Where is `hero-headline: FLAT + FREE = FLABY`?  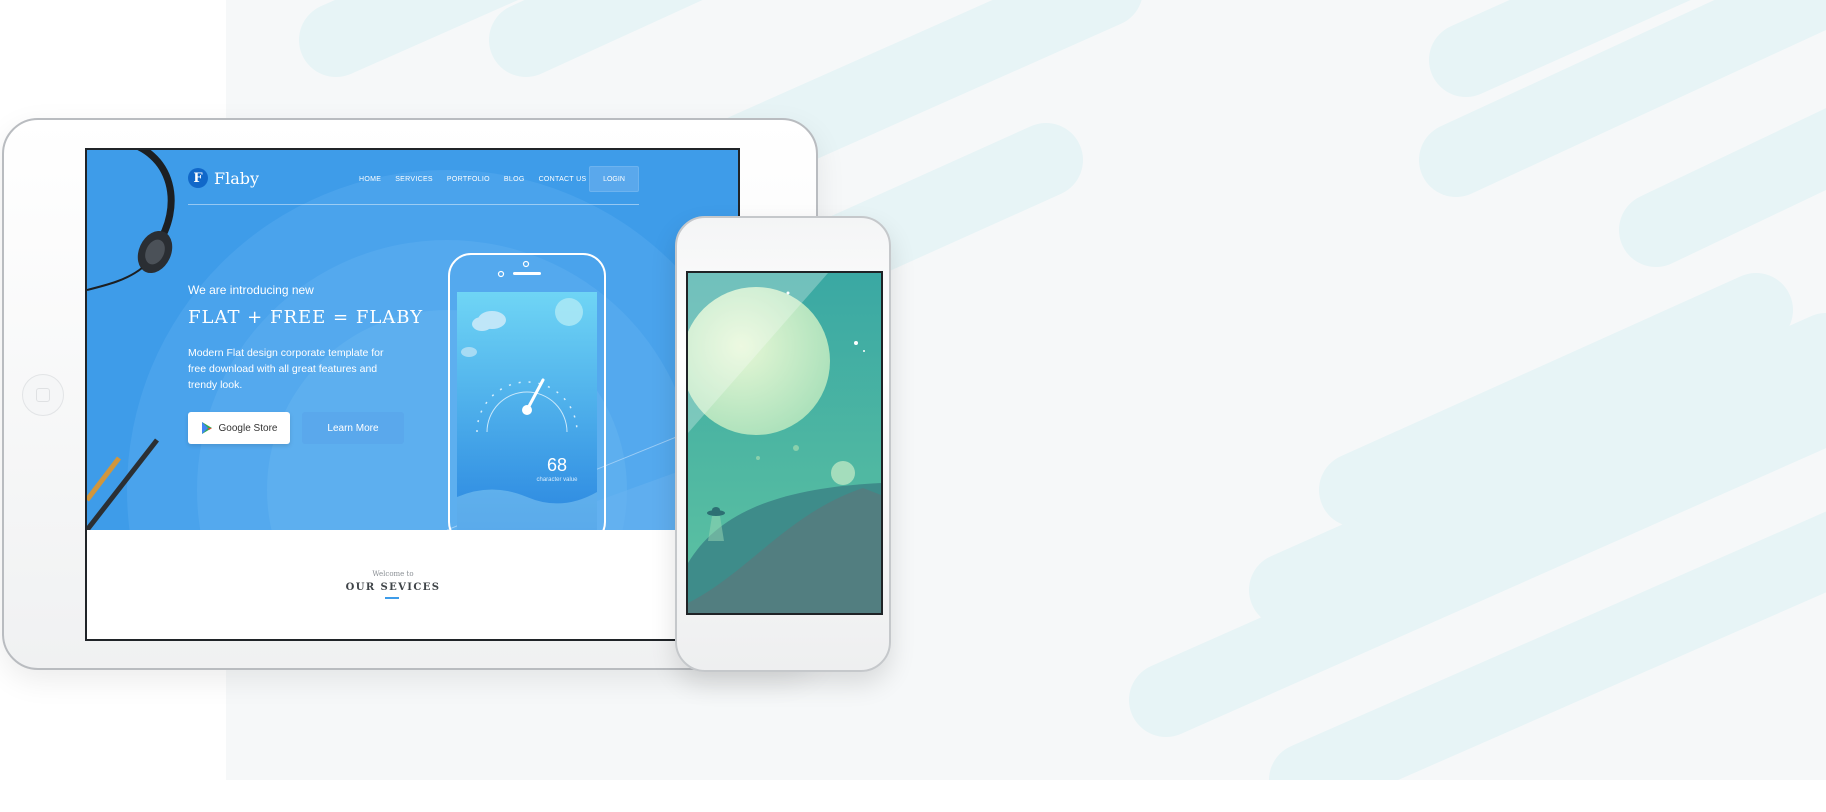
hero-headline: FLAT + FREE = FLABY is located at coordinates (306, 317).